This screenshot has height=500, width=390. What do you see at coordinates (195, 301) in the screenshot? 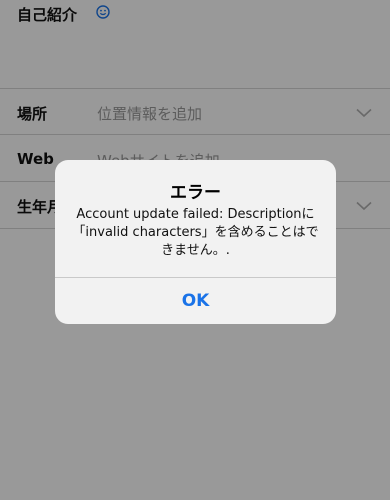
I see `ok-button: OK` at bounding box center [195, 301].